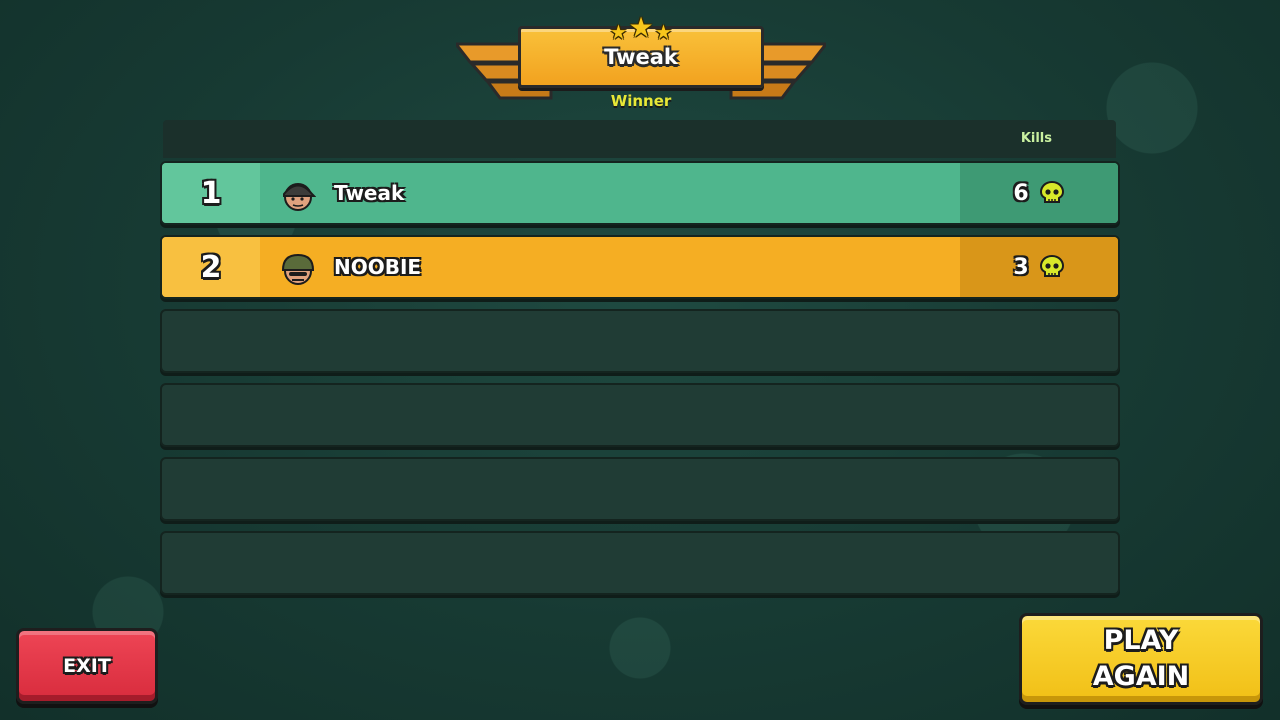 The height and width of the screenshot is (720, 1280). I want to click on winner-name: Tweak, so click(641, 57).